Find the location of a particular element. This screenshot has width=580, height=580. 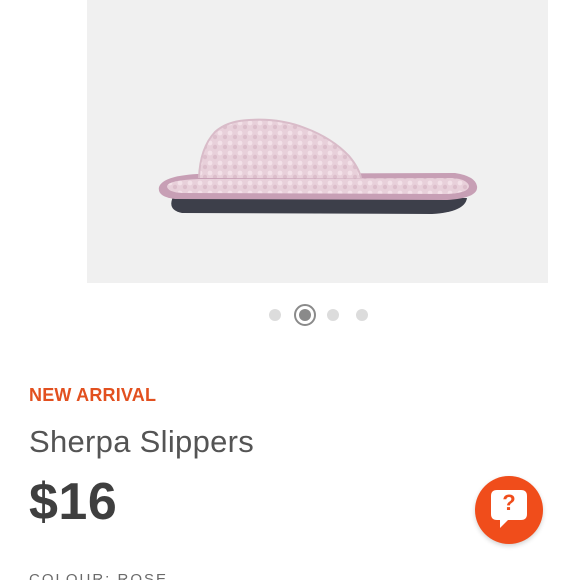

image-pagination is located at coordinates (290, 315).